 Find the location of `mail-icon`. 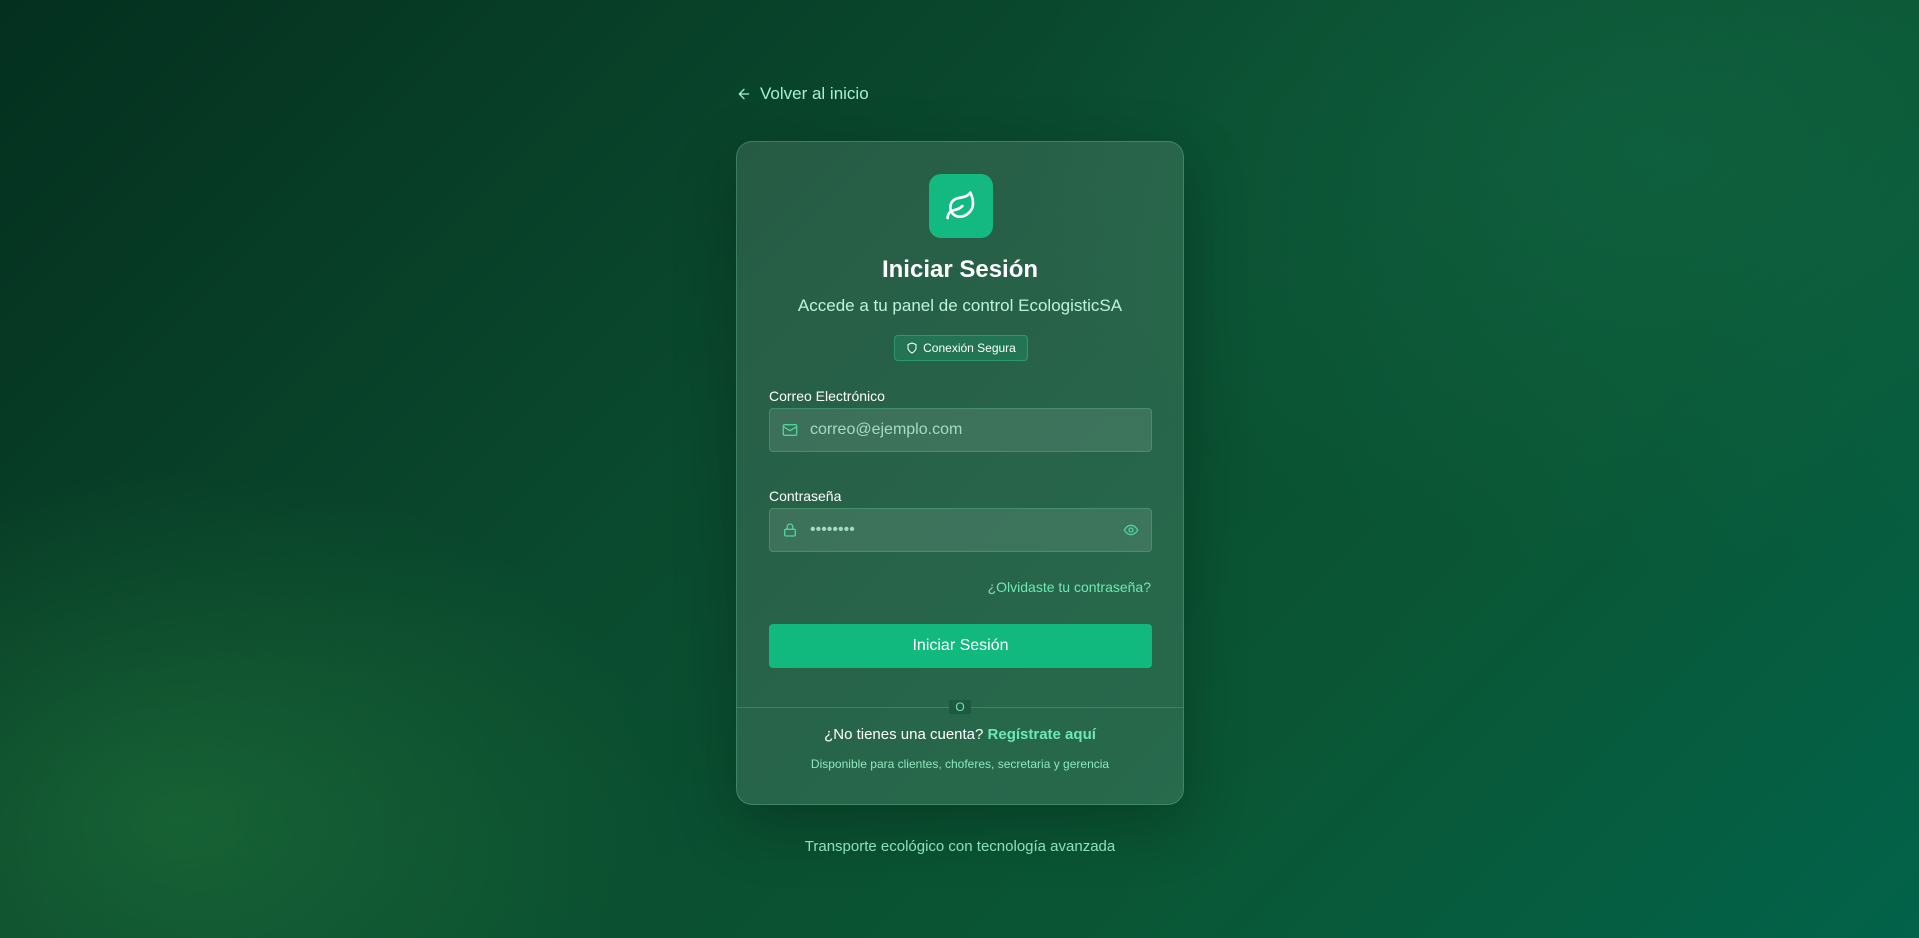

mail-icon is located at coordinates (790, 430).